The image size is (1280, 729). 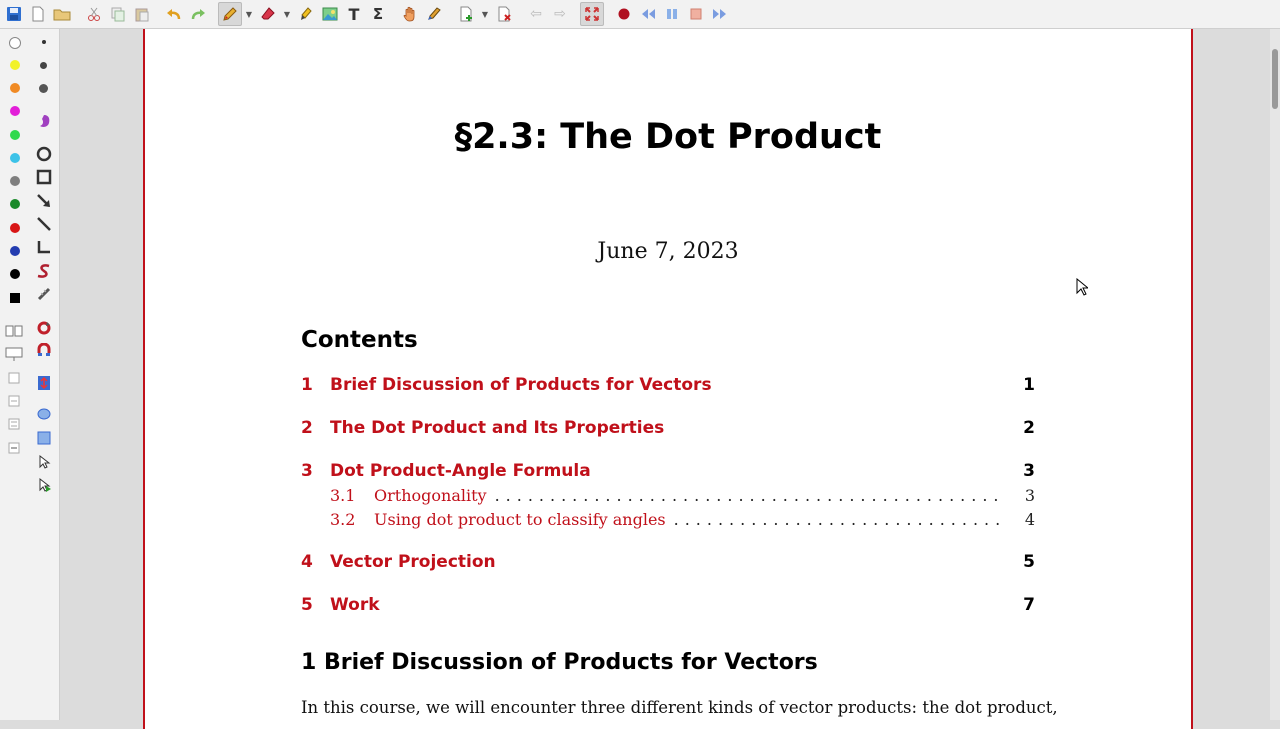 I want to click on size-small-icon, so click(x=44, y=42).